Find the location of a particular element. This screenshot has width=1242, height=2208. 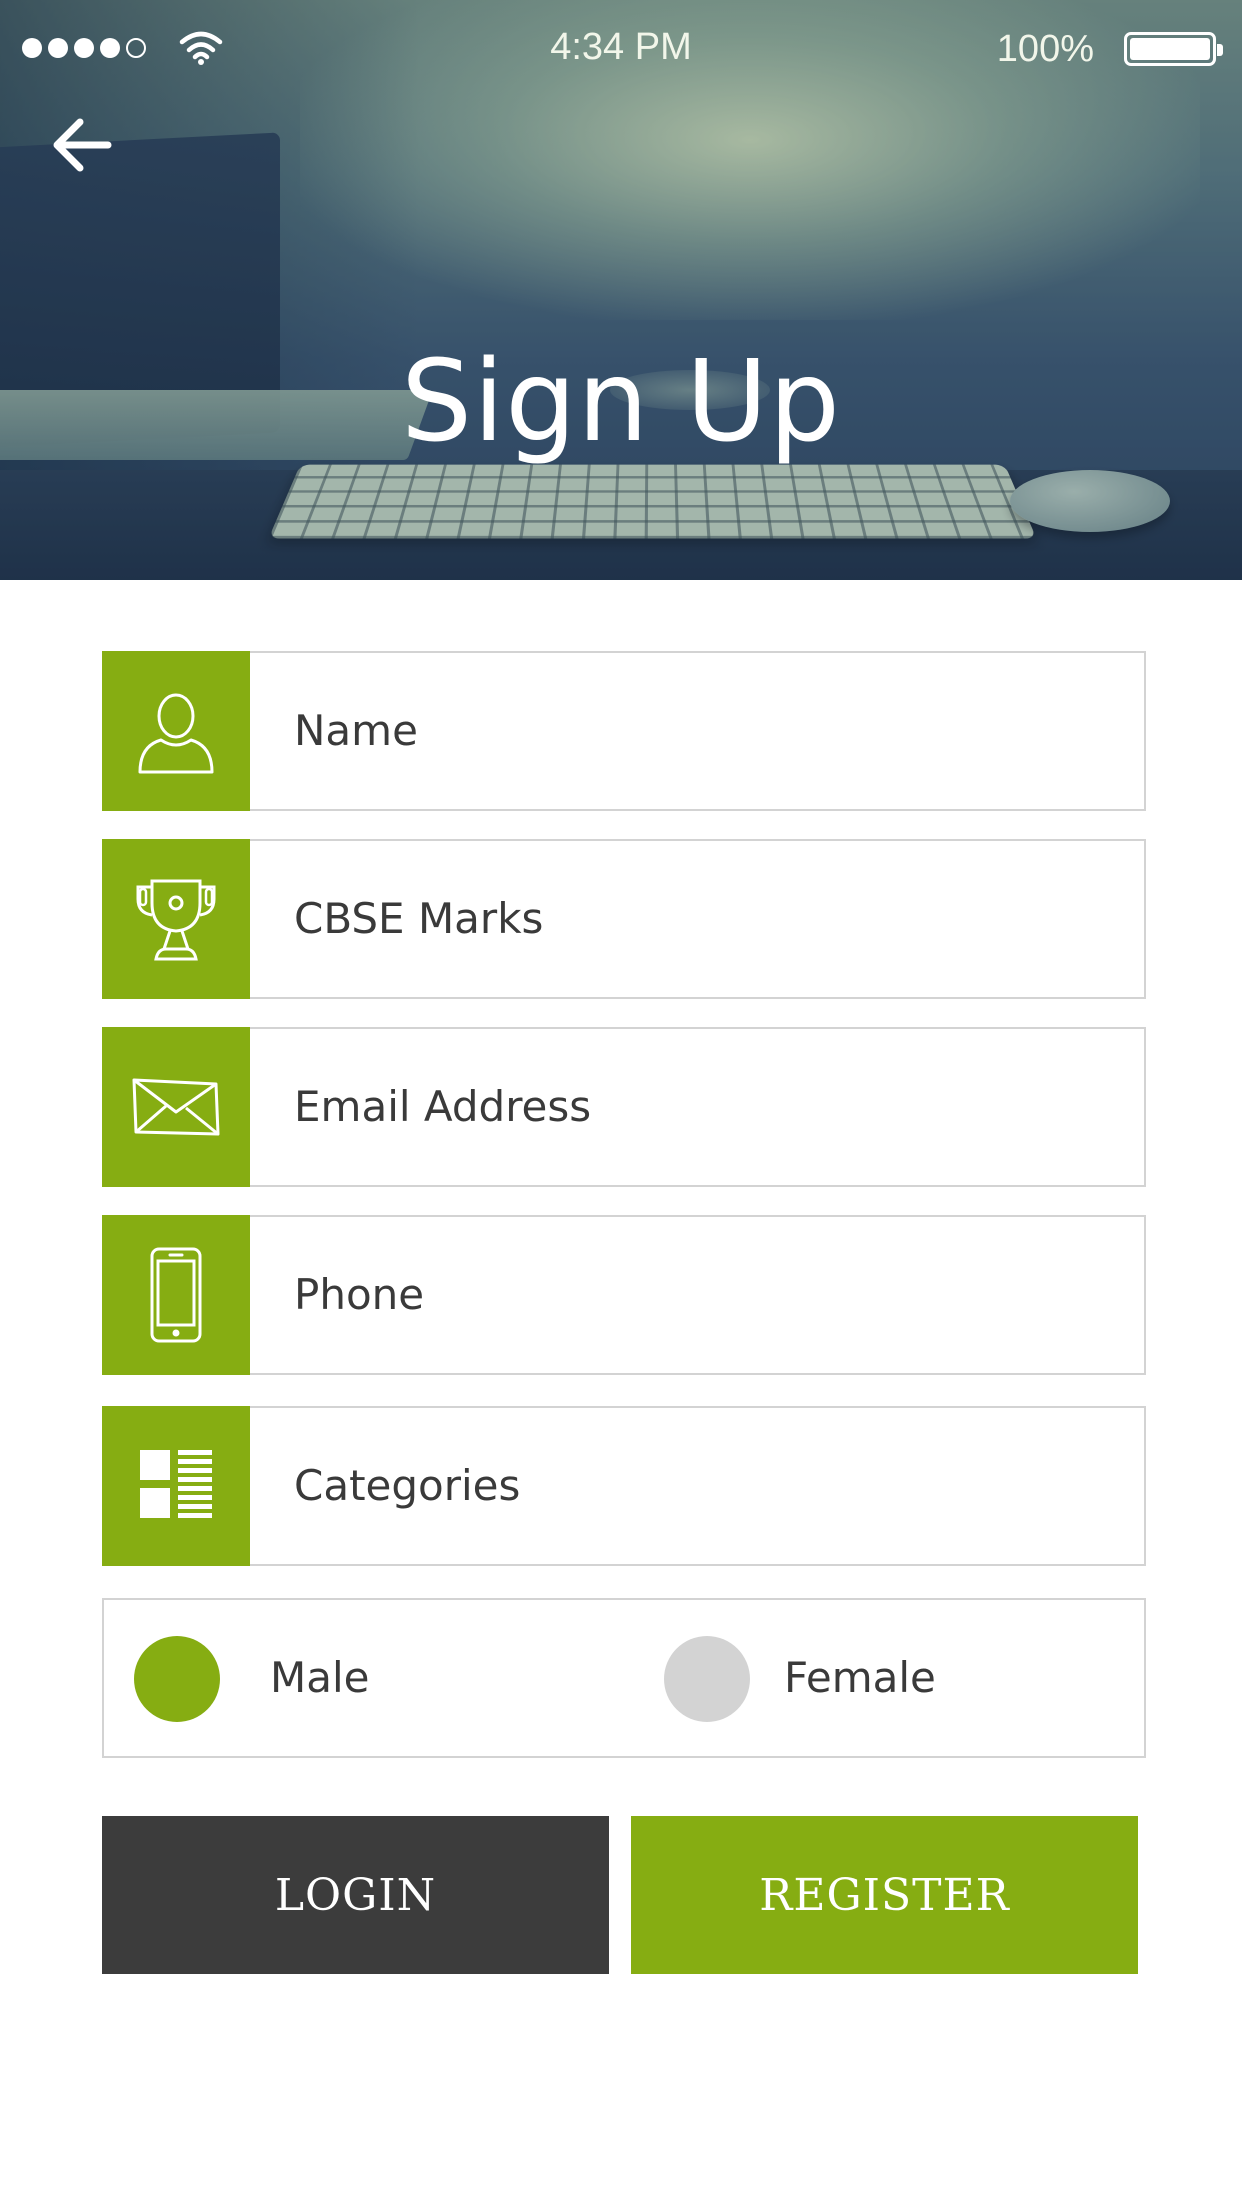

male-radio is located at coordinates (177, 1679).